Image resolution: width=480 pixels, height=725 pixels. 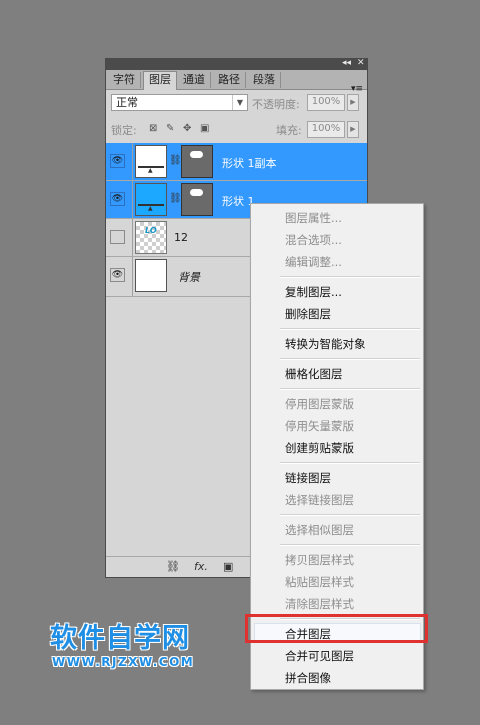 What do you see at coordinates (314, 374) in the screenshot?
I see `menu-item-rasterize-layer: 栅格化图层` at bounding box center [314, 374].